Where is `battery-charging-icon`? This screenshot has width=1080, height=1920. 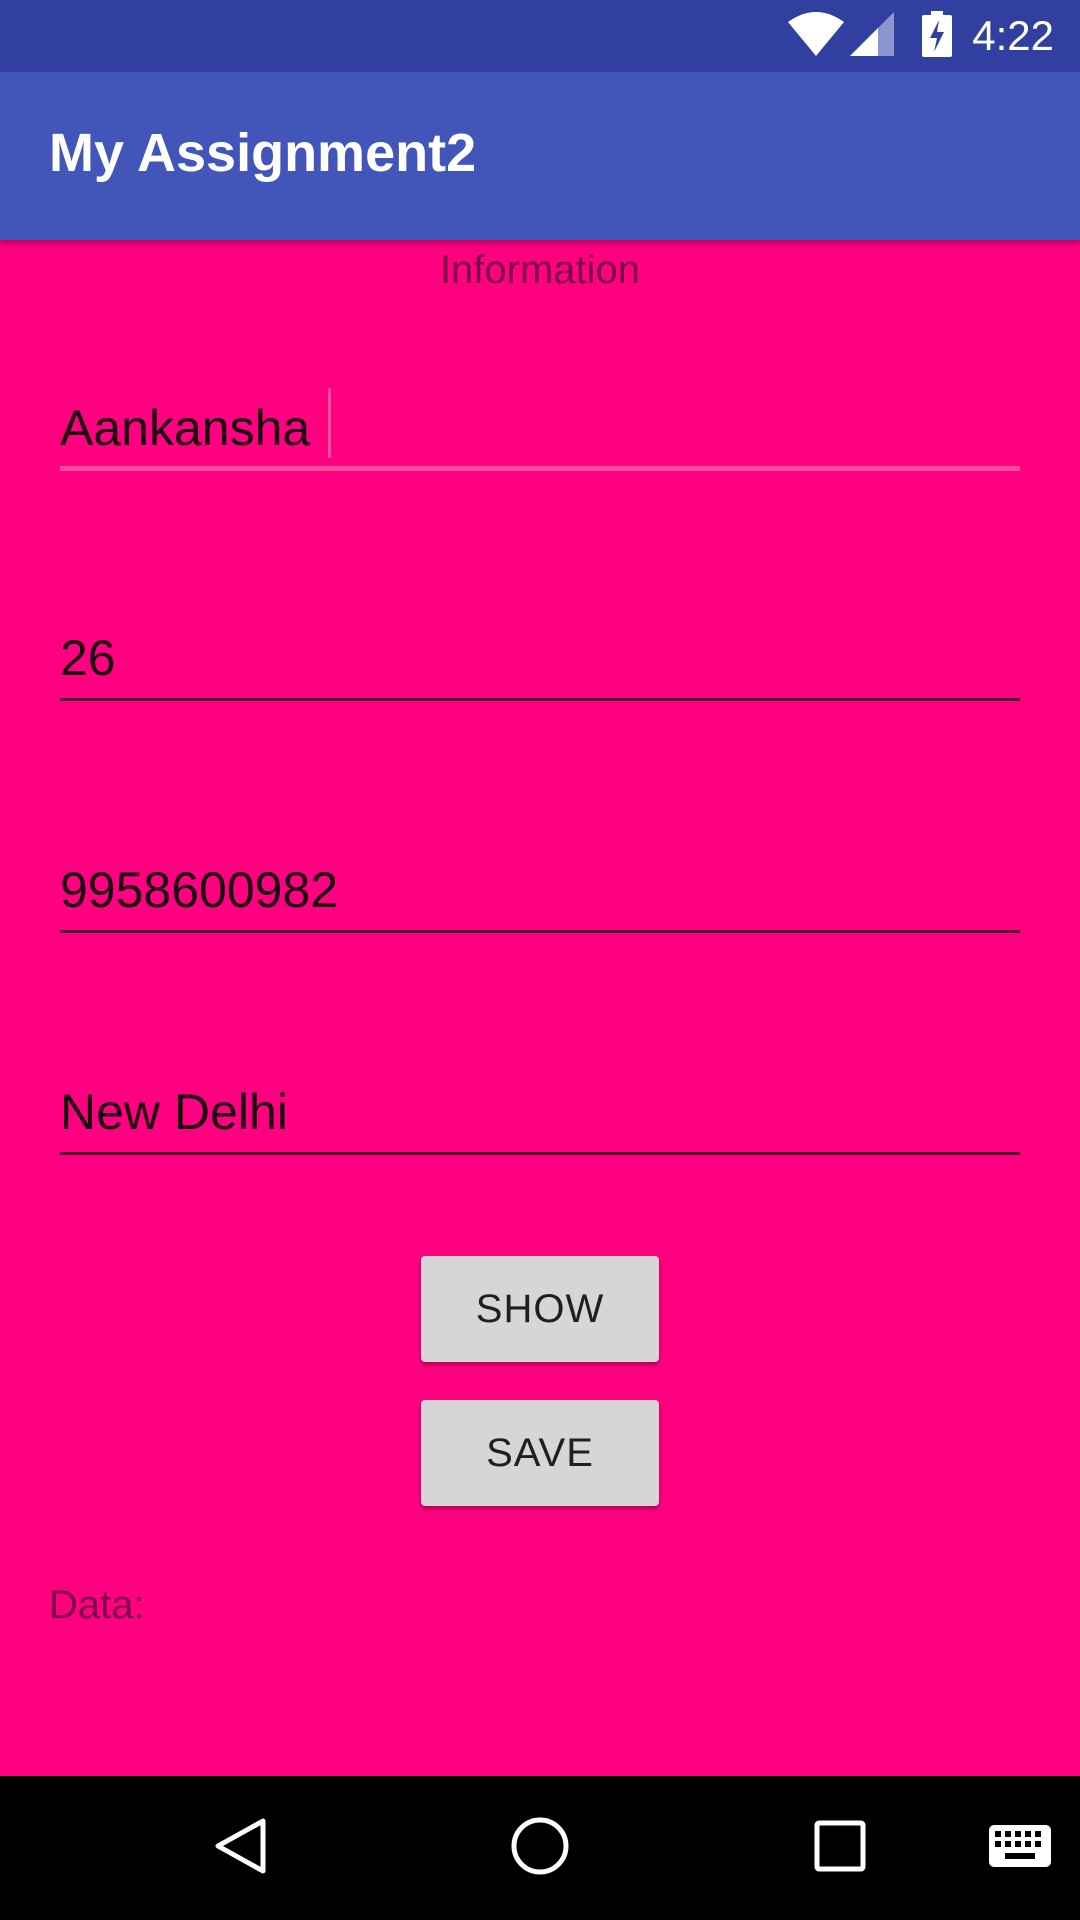
battery-charging-icon is located at coordinates (937, 36).